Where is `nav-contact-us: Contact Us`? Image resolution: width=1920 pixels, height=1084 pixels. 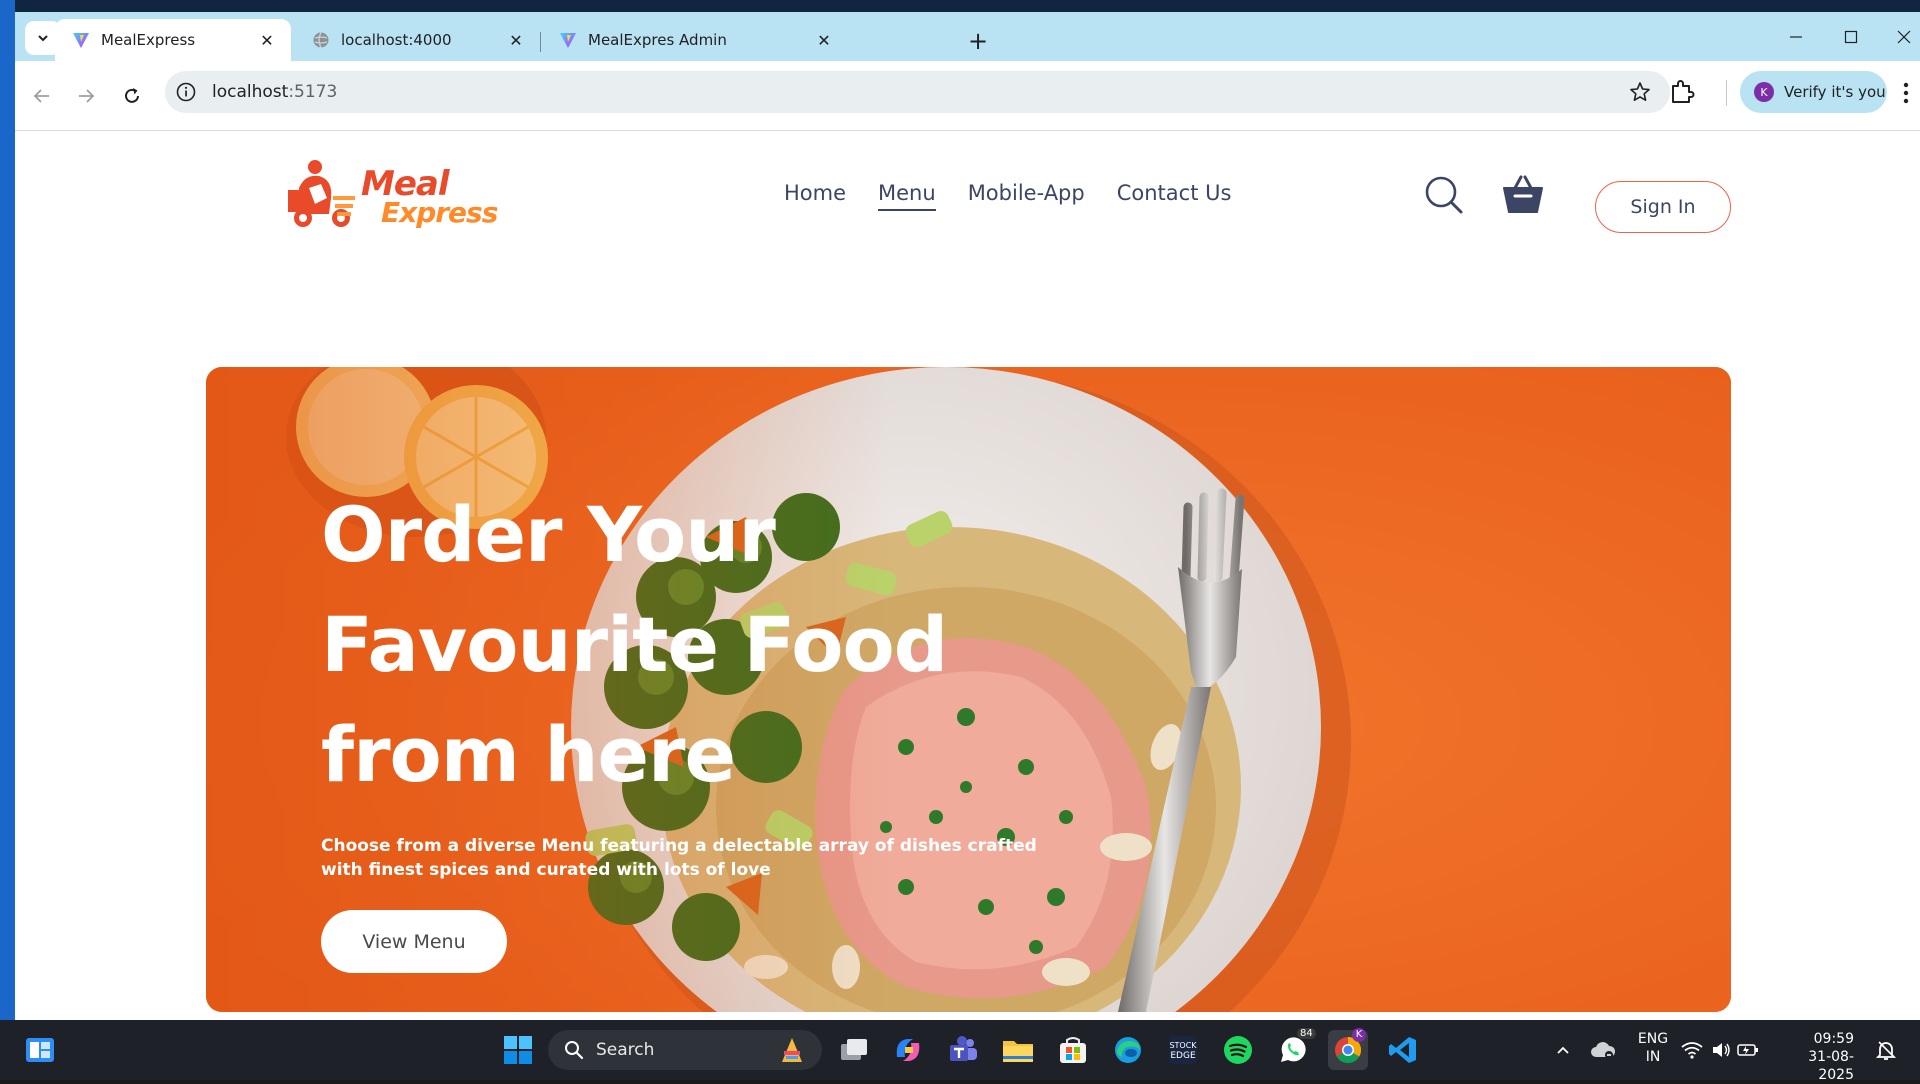 nav-contact-us: Contact Us is located at coordinates (1174, 196).